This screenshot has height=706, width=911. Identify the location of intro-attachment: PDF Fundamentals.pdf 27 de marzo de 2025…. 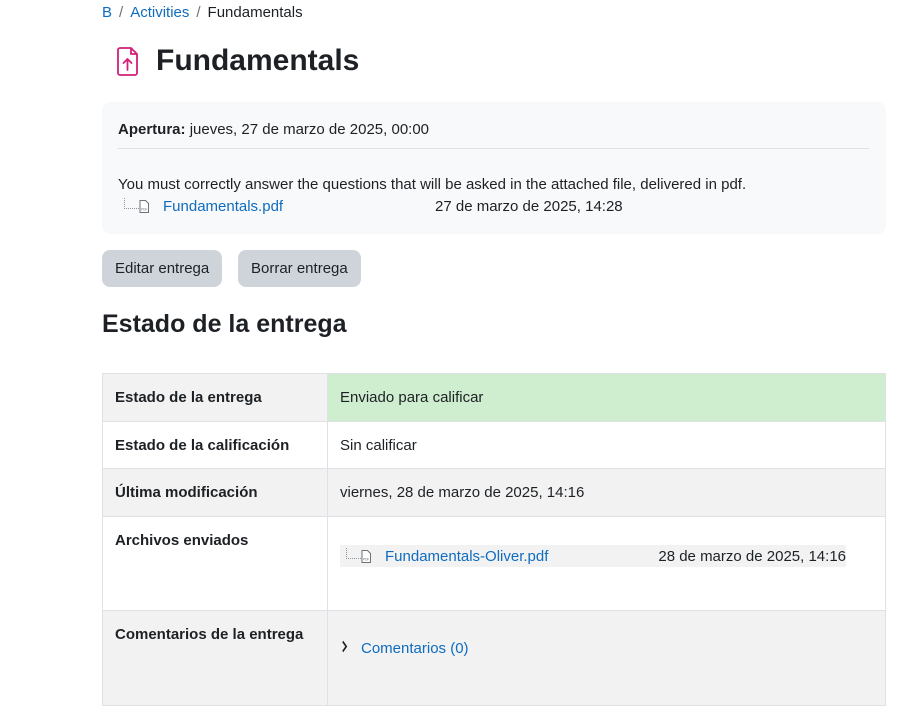
(373, 206).